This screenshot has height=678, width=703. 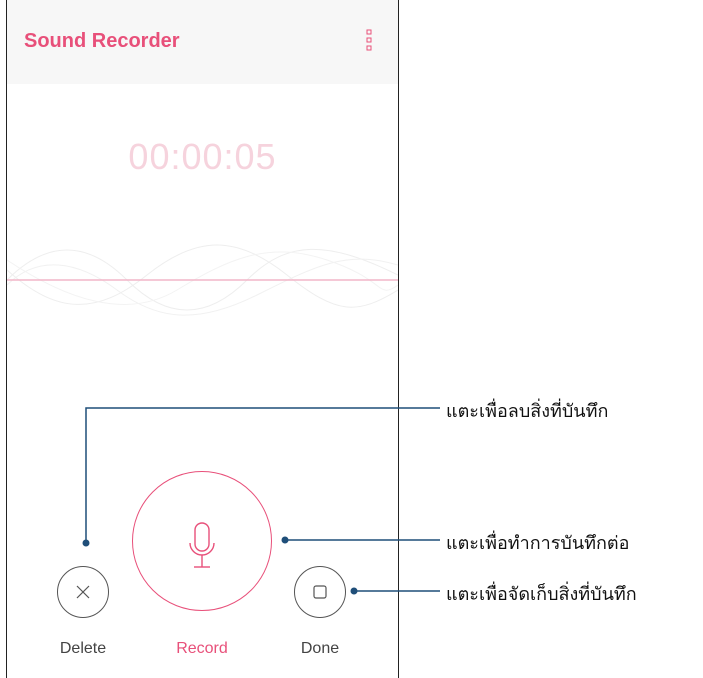 I want to click on stop-square-icon, so click(x=320, y=592).